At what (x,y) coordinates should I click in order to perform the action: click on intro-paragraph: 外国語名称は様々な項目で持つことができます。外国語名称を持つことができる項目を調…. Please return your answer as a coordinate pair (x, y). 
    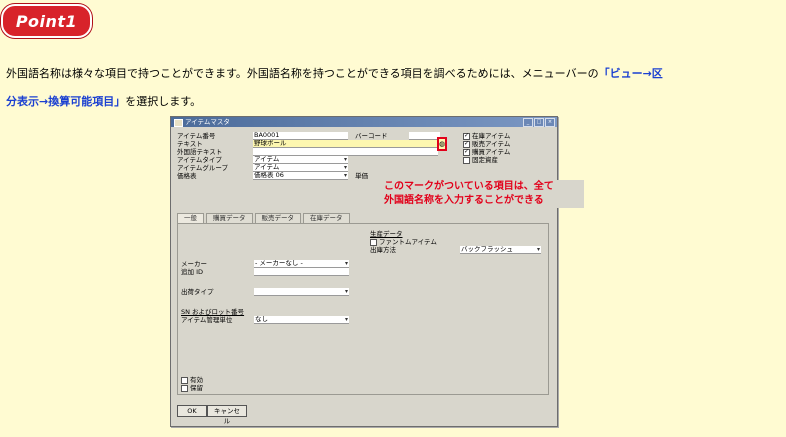
    Looking at the image, I should click on (394, 88).